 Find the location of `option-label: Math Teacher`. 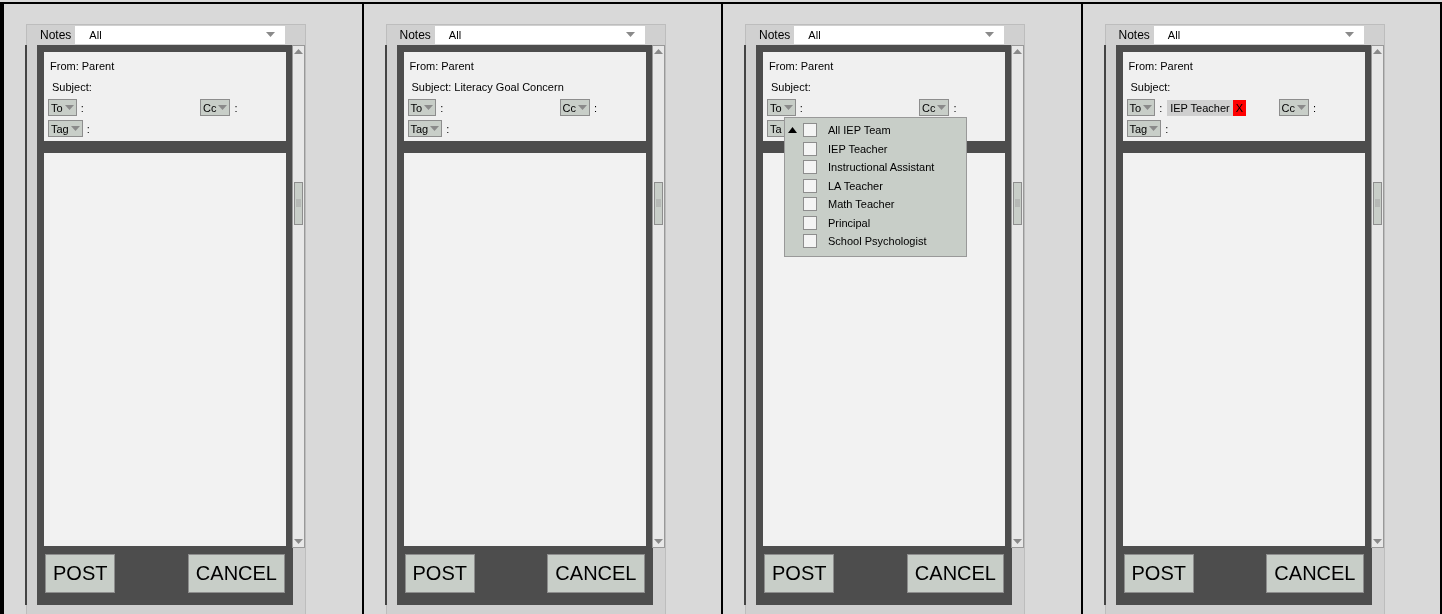

option-label: Math Teacher is located at coordinates (861, 204).